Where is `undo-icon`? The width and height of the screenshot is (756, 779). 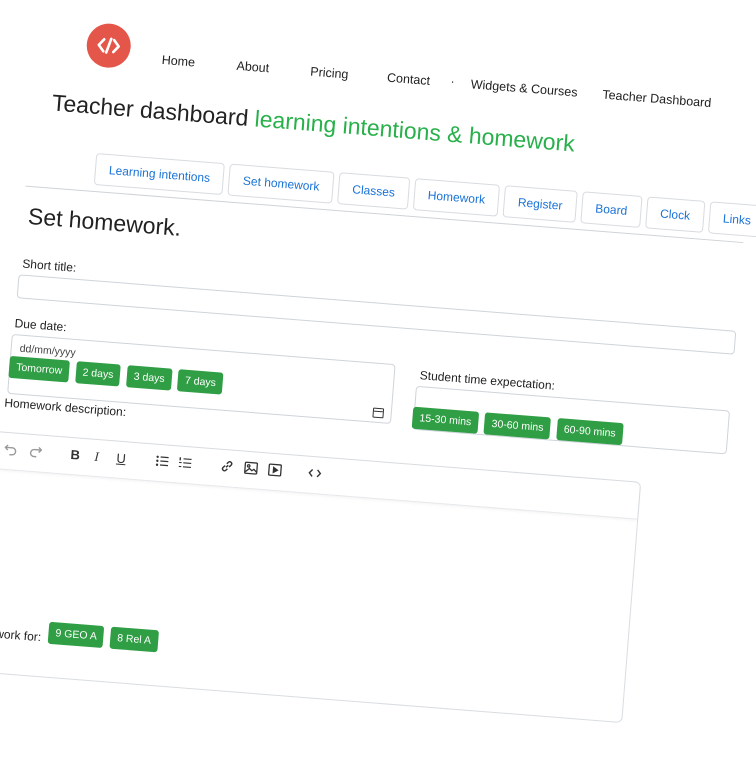
undo-icon is located at coordinates (10, 449).